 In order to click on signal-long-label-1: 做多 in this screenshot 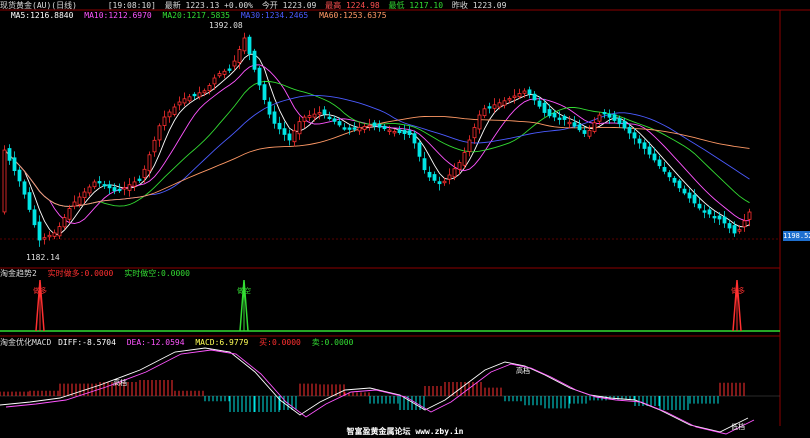, I will do `click(40, 291)`.